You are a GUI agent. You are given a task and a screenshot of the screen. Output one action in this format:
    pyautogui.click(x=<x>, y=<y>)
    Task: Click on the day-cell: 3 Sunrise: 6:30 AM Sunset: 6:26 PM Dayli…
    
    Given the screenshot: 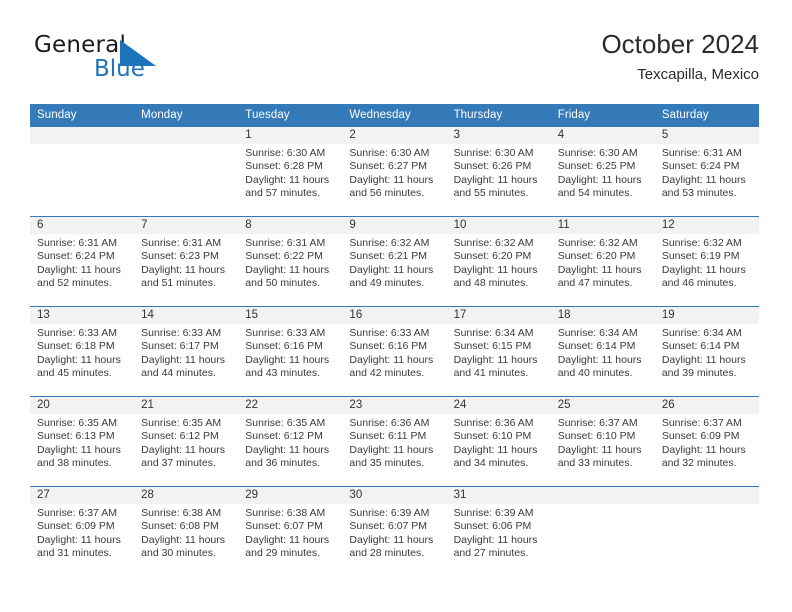 What is the action you would take?
    pyautogui.click(x=498, y=172)
    